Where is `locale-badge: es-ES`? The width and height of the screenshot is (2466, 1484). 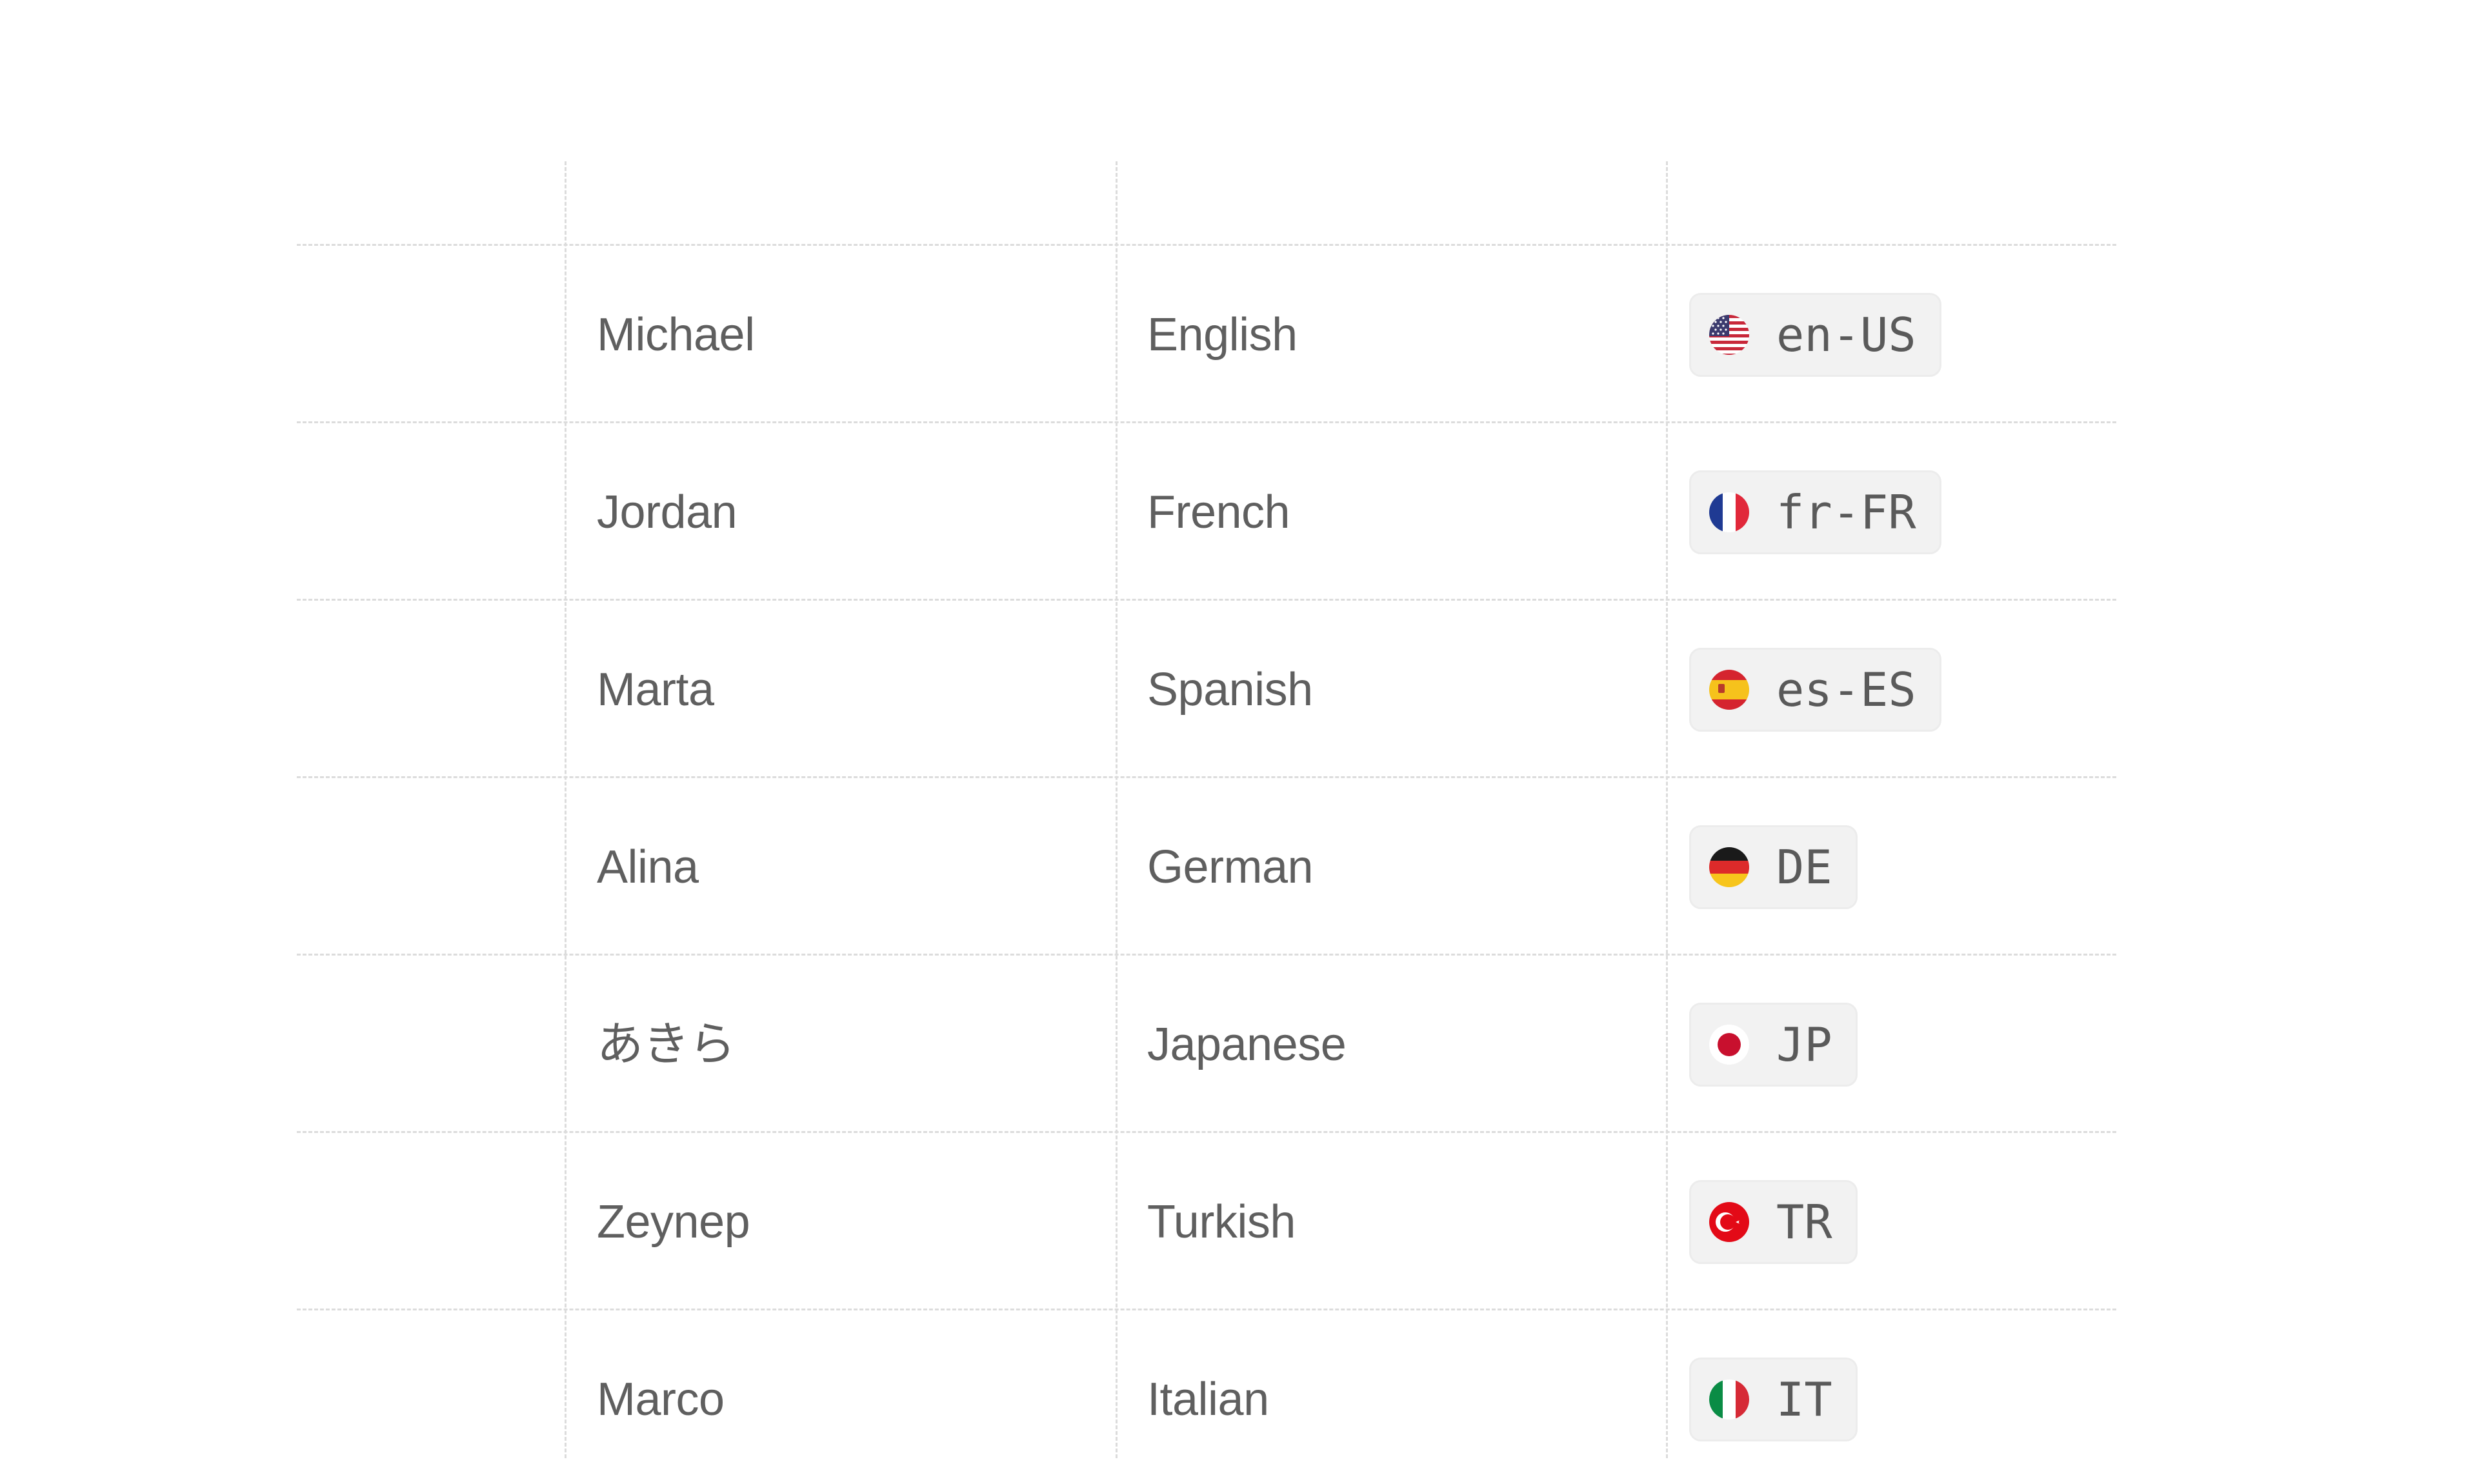 locale-badge: es-ES is located at coordinates (1815, 690).